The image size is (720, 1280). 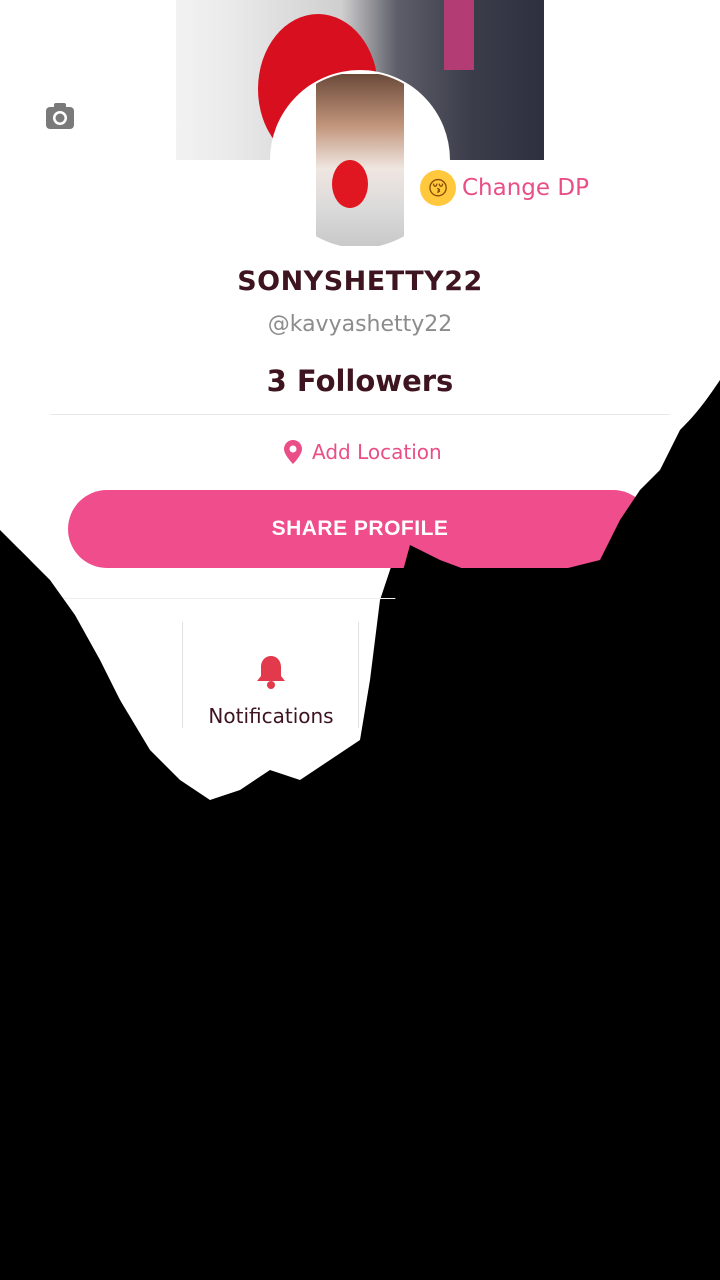 What do you see at coordinates (360, 324) in the screenshot?
I see `user-handle: @kavyashetty22` at bounding box center [360, 324].